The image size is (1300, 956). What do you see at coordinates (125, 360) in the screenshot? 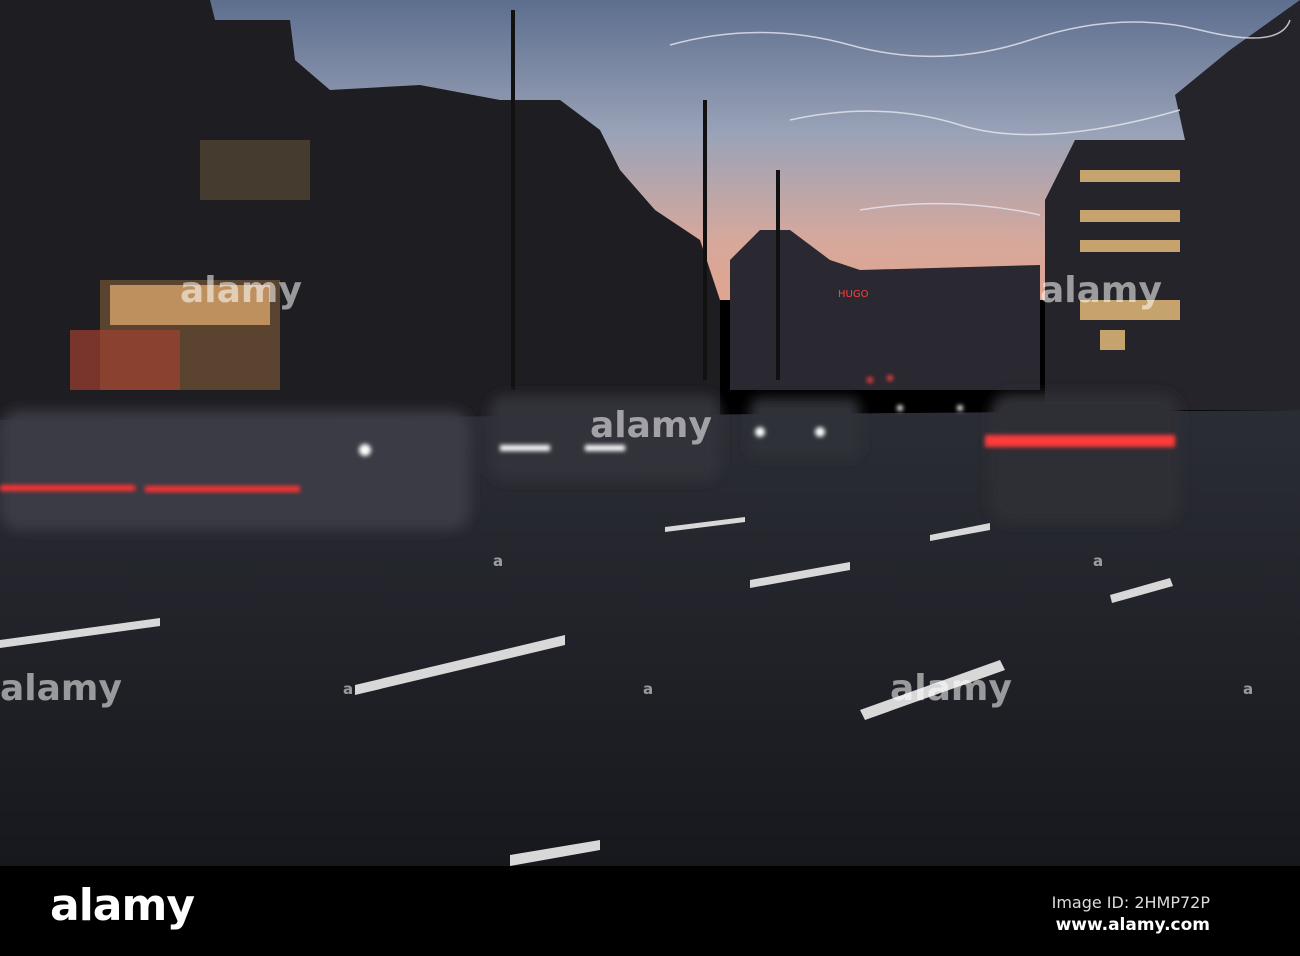
I see `shop-sign` at bounding box center [125, 360].